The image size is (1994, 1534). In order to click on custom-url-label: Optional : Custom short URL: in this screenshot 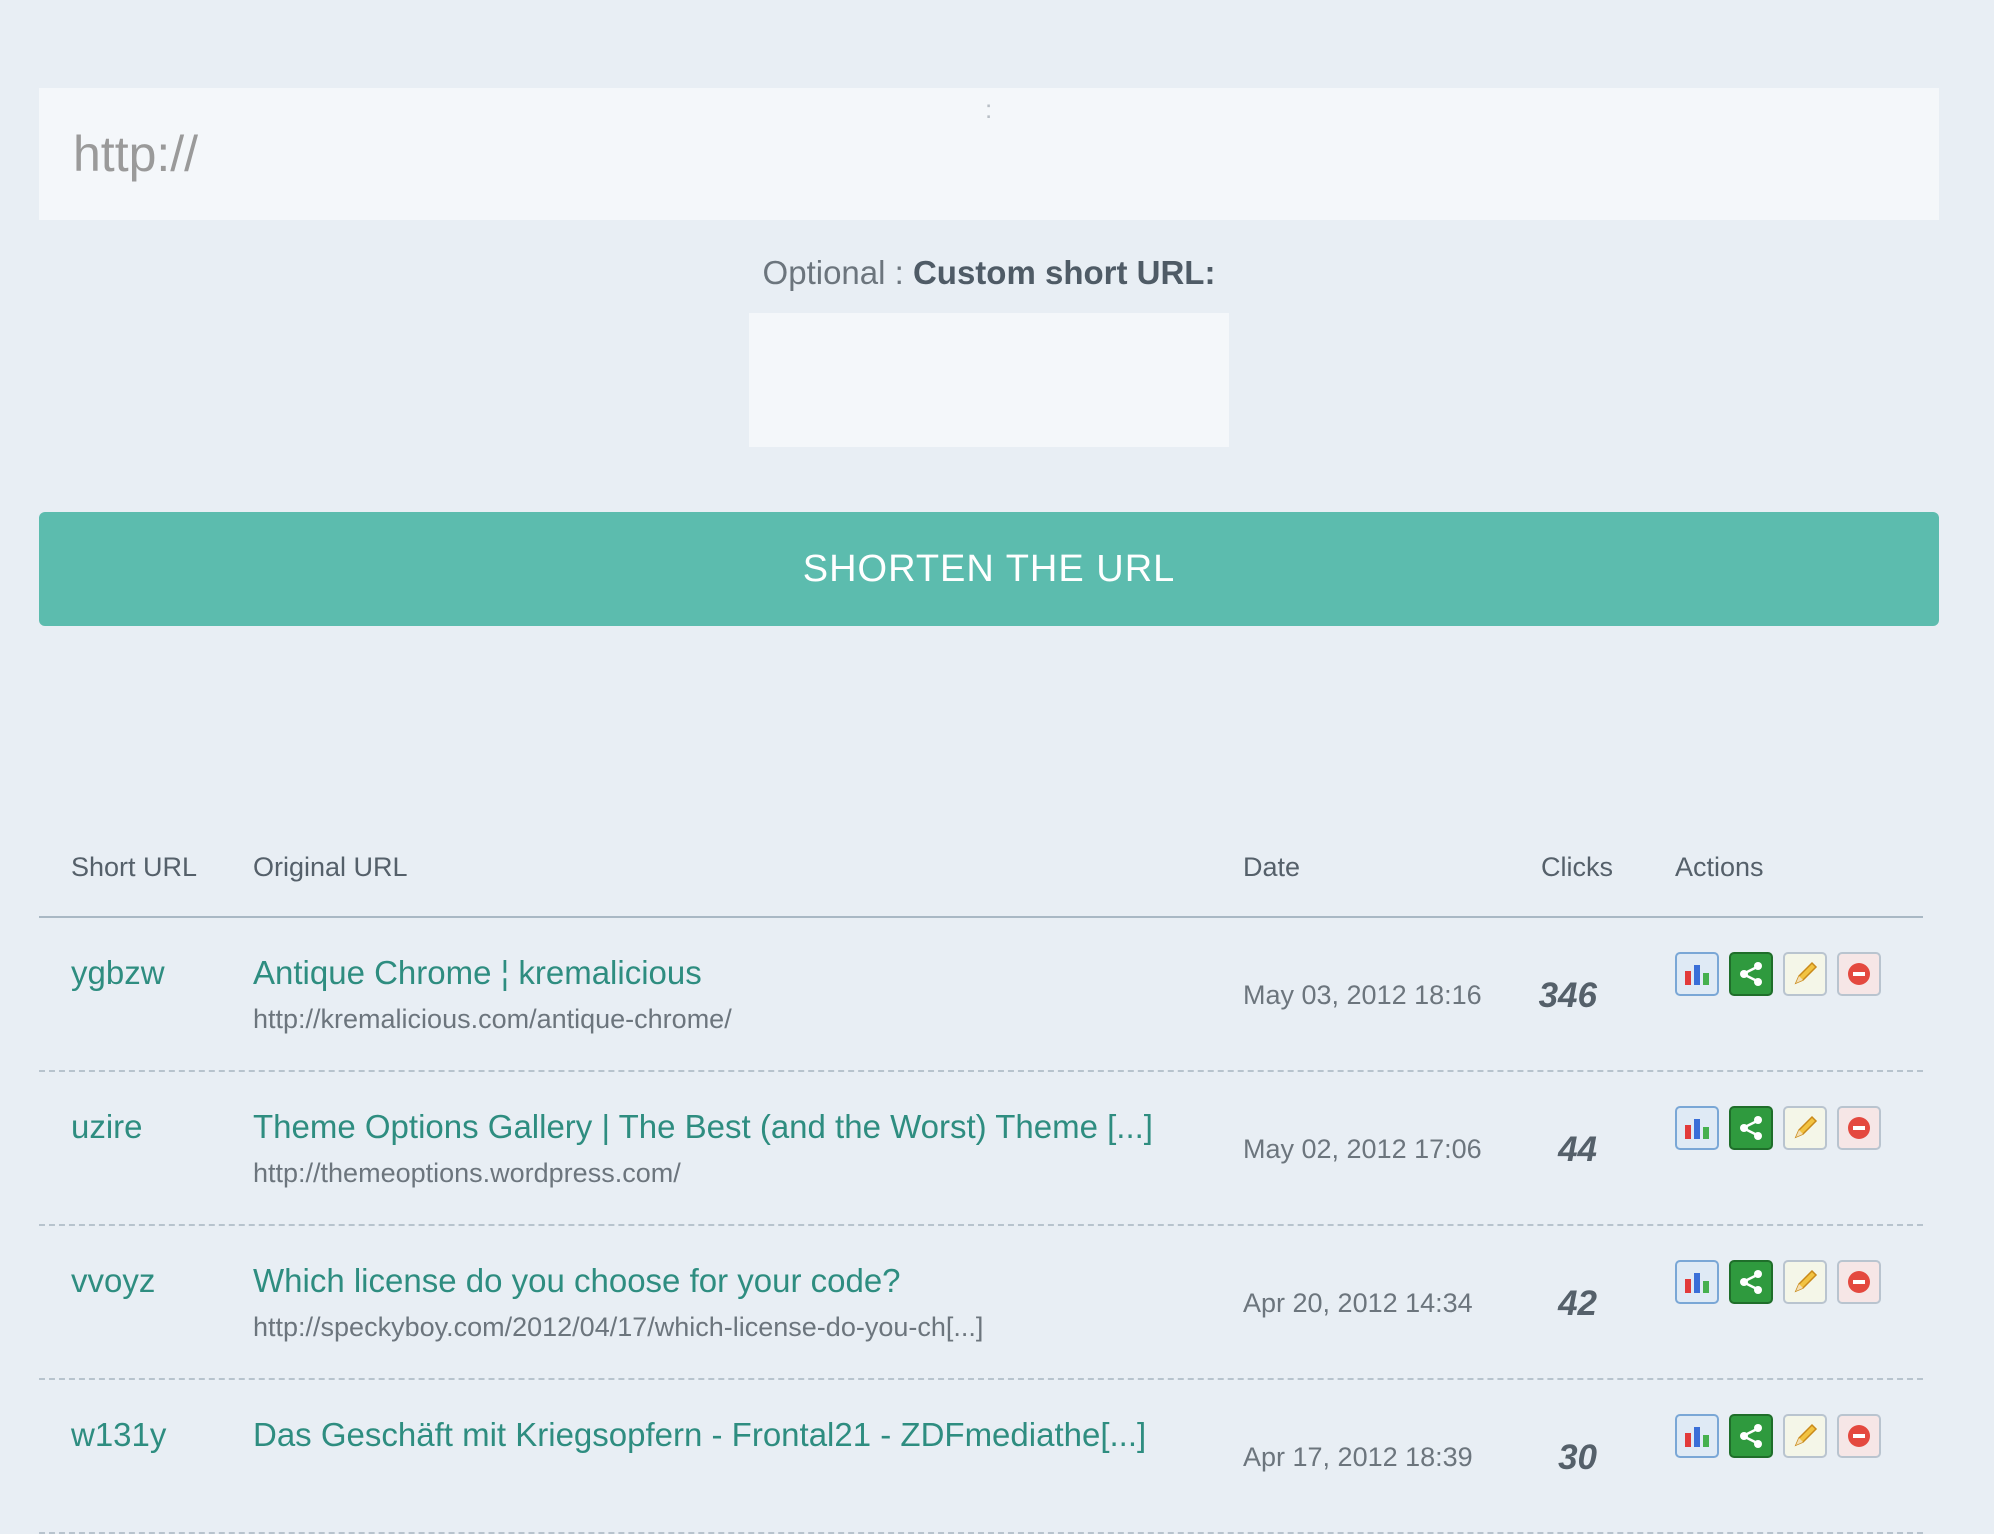, I will do `click(989, 273)`.